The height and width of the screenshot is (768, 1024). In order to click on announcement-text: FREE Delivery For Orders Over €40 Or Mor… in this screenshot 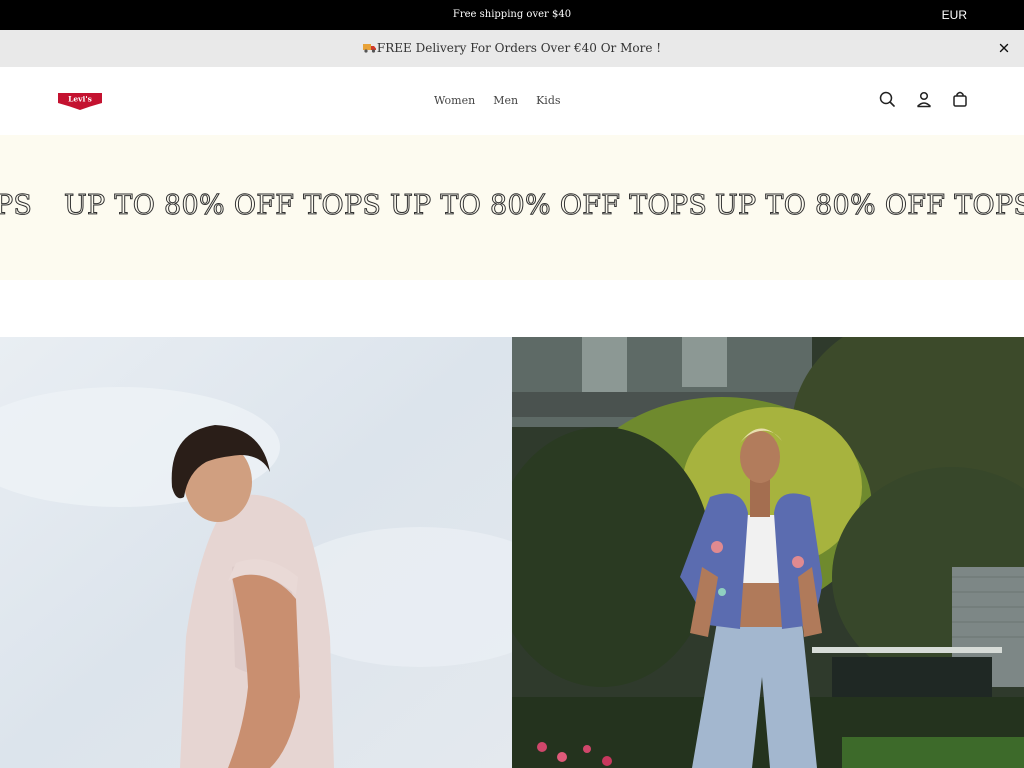, I will do `click(519, 48)`.